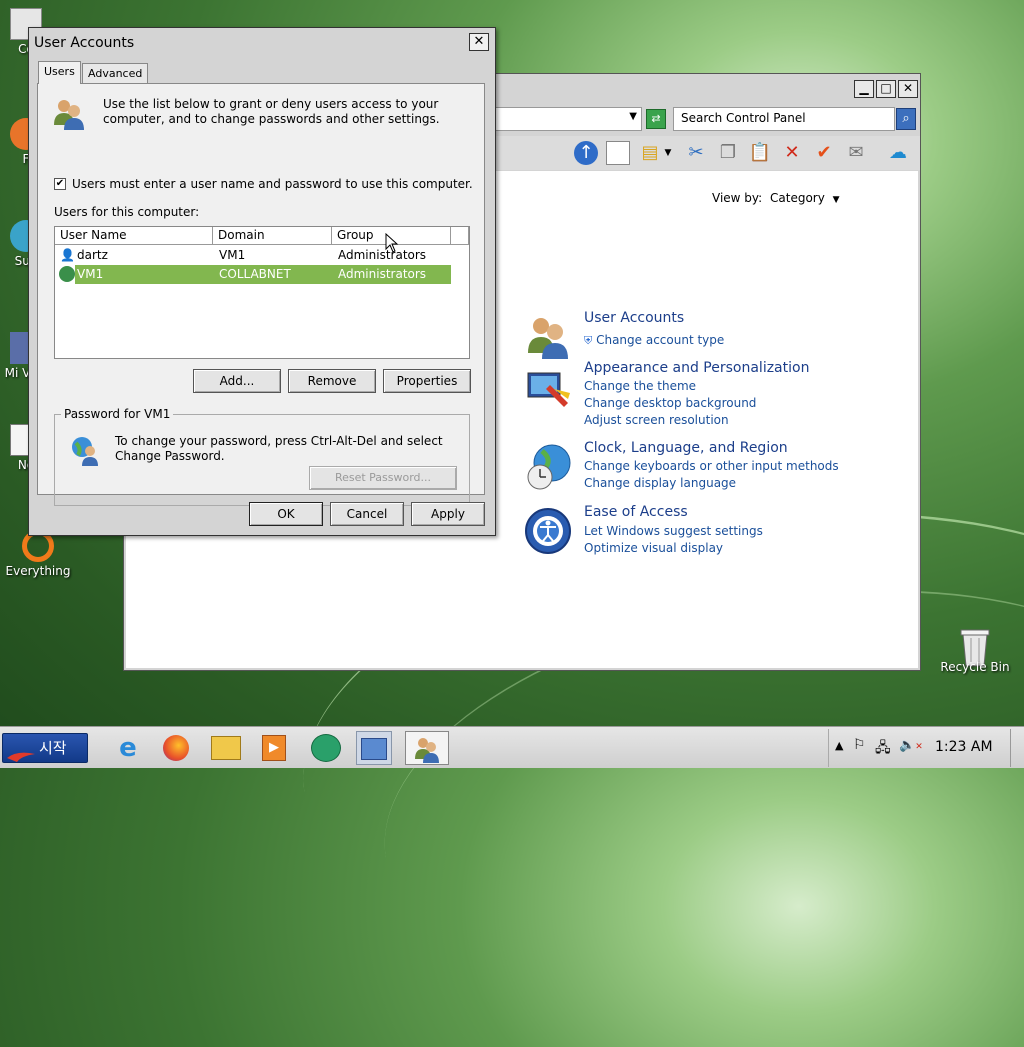  I want to click on up-icon: ↑, so click(586, 153).